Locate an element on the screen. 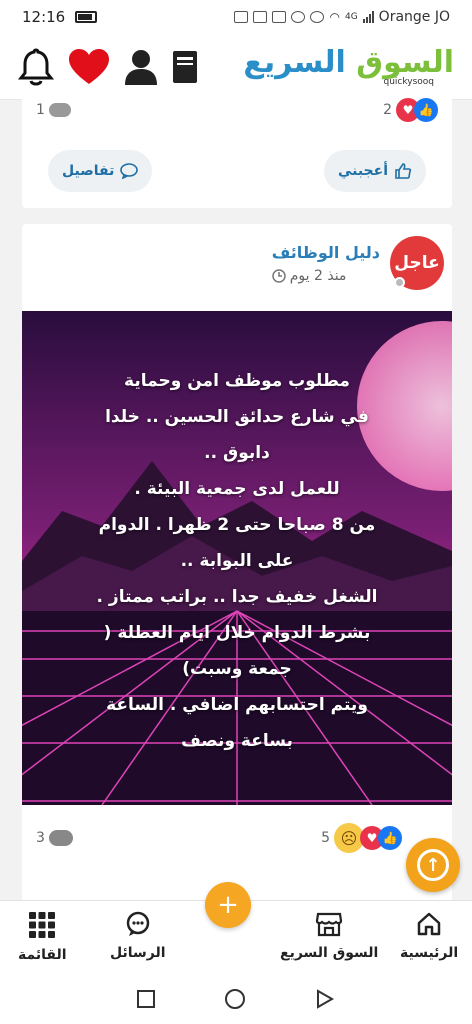  nav-market: السوق السريع is located at coordinates (329, 936).